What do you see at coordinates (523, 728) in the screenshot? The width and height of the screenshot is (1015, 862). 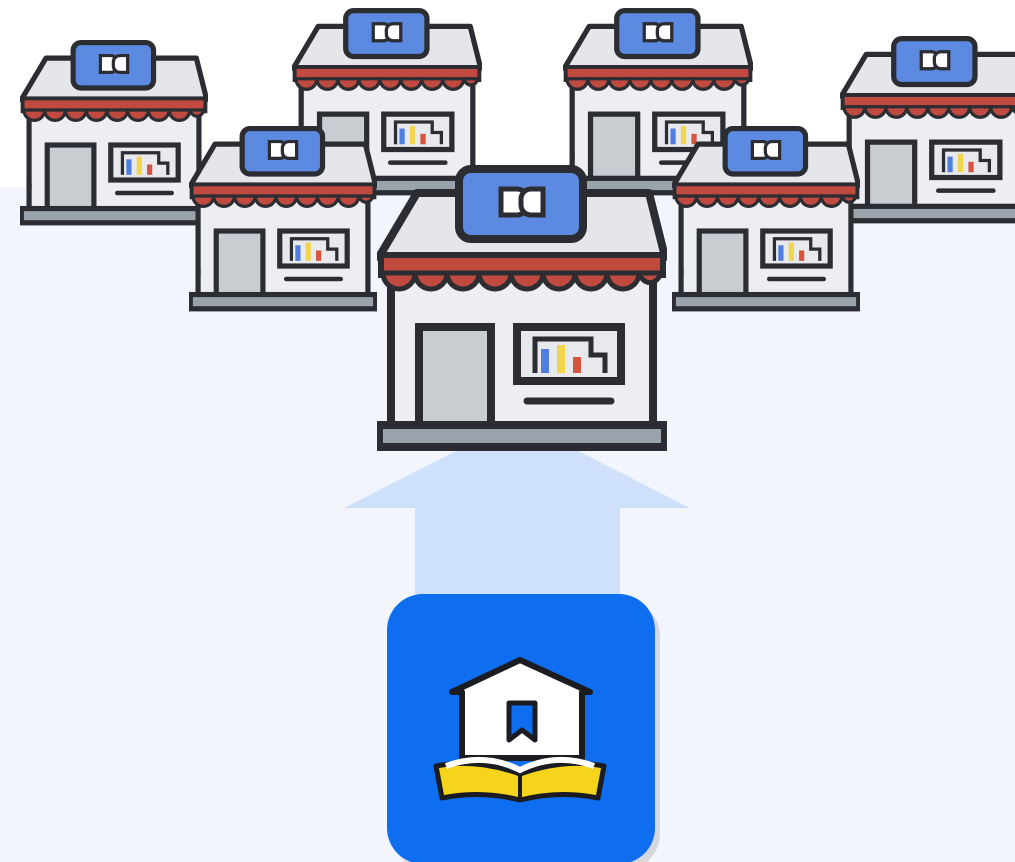 I see `bookstore-app-icon` at bounding box center [523, 728].